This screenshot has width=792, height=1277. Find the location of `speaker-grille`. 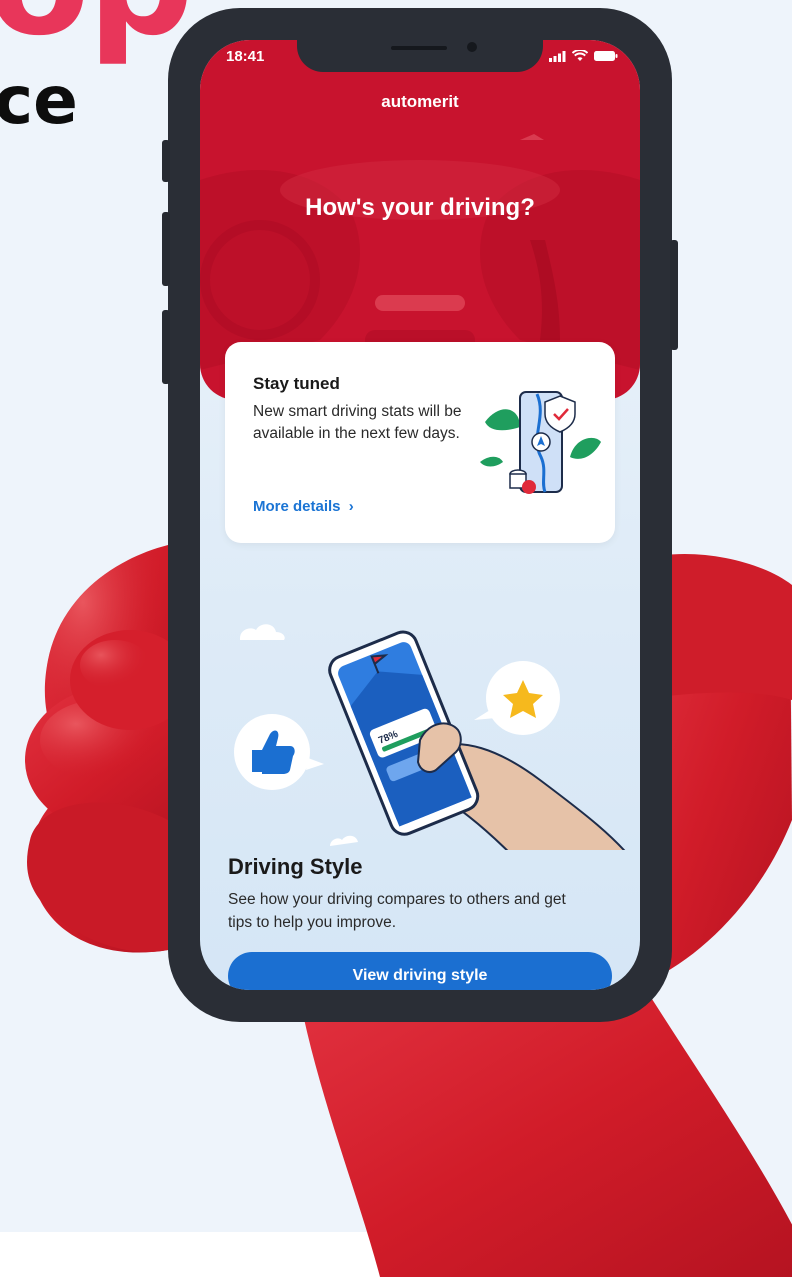

speaker-grille is located at coordinates (419, 48).